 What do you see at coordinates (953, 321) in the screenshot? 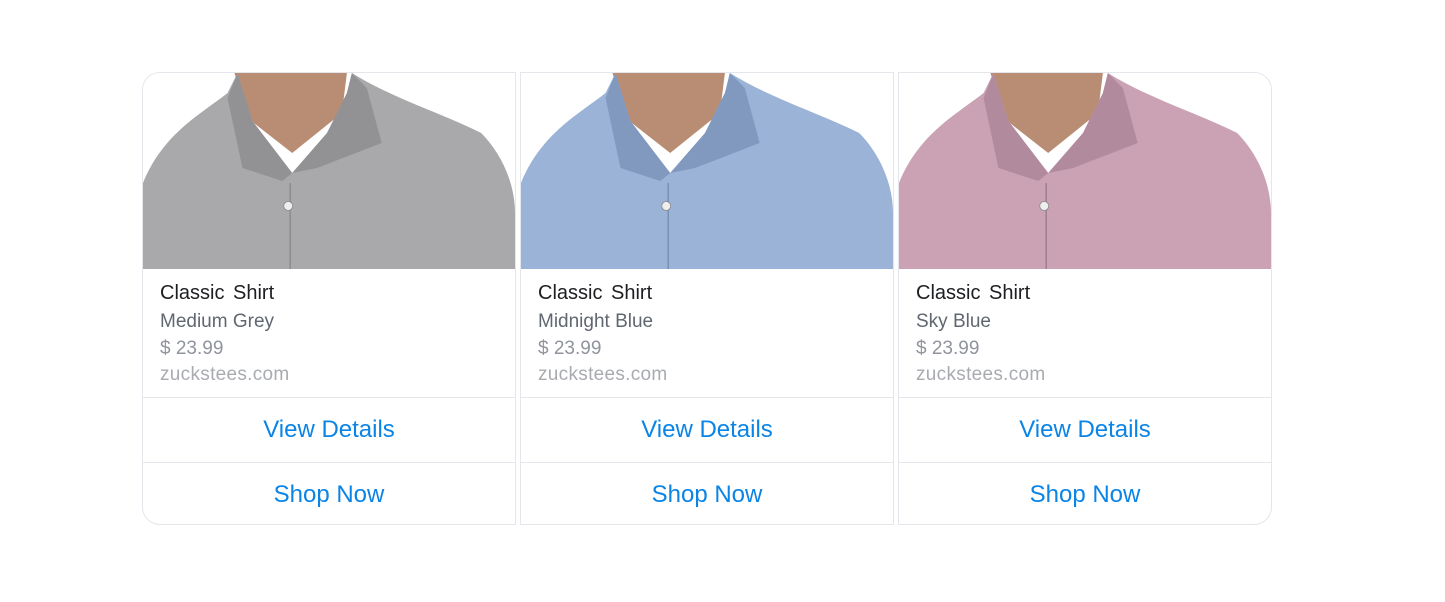
I see `product-subtitle: Sky Blue` at bounding box center [953, 321].